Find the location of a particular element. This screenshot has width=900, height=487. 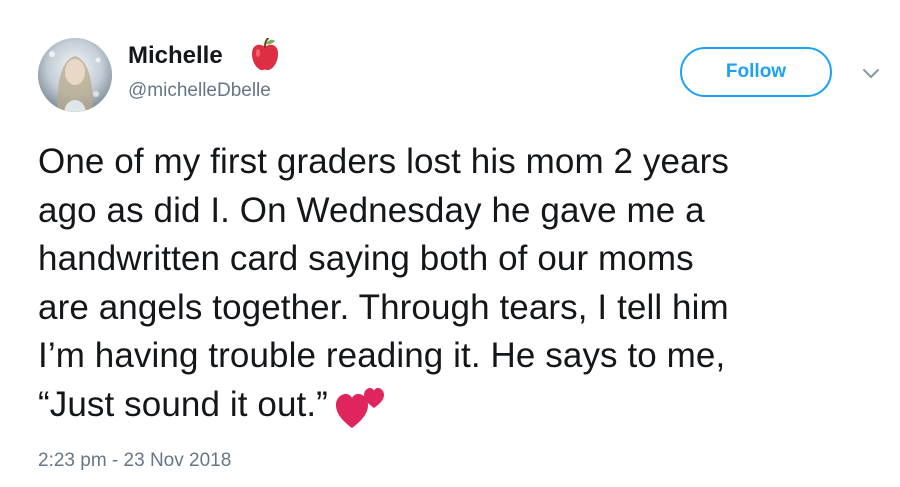

timestamp: 2:23 pm - 23 Nov 2018 is located at coordinates (134, 461).